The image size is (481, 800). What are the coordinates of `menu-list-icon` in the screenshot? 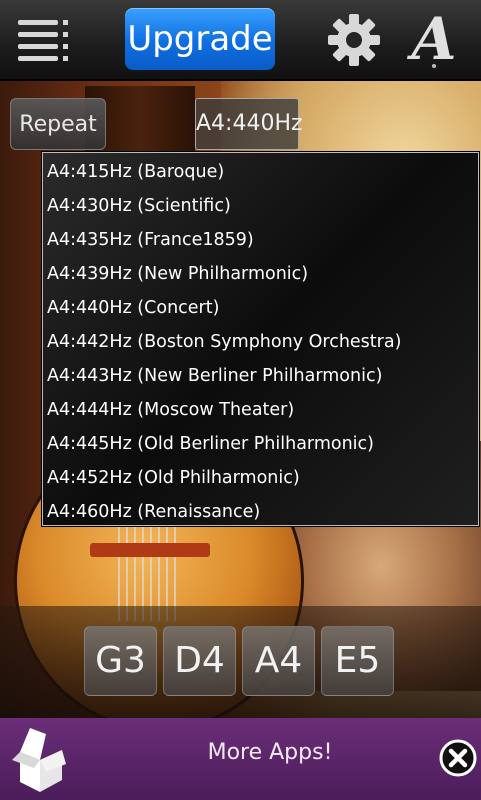 It's located at (44, 42).